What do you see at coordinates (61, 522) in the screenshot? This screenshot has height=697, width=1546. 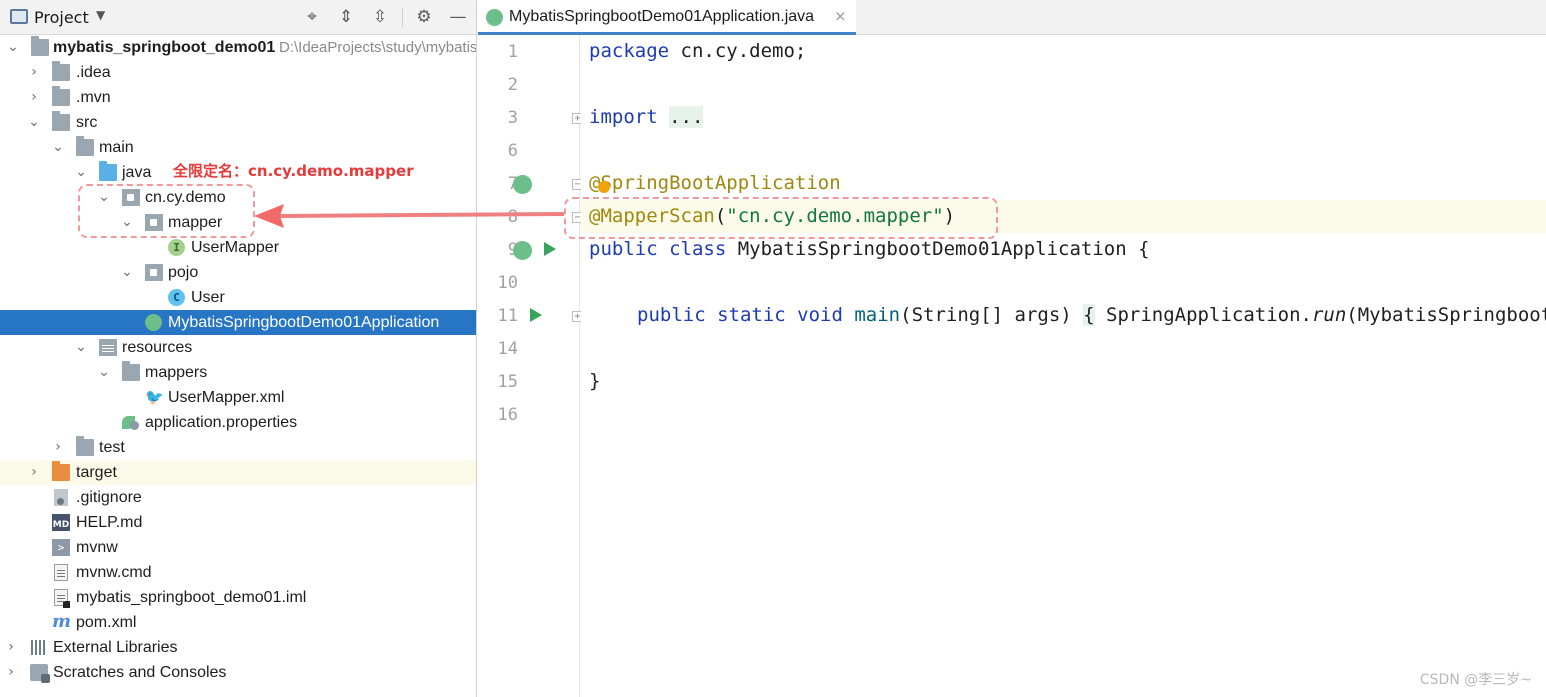 I see `markdown-icon: MD` at bounding box center [61, 522].